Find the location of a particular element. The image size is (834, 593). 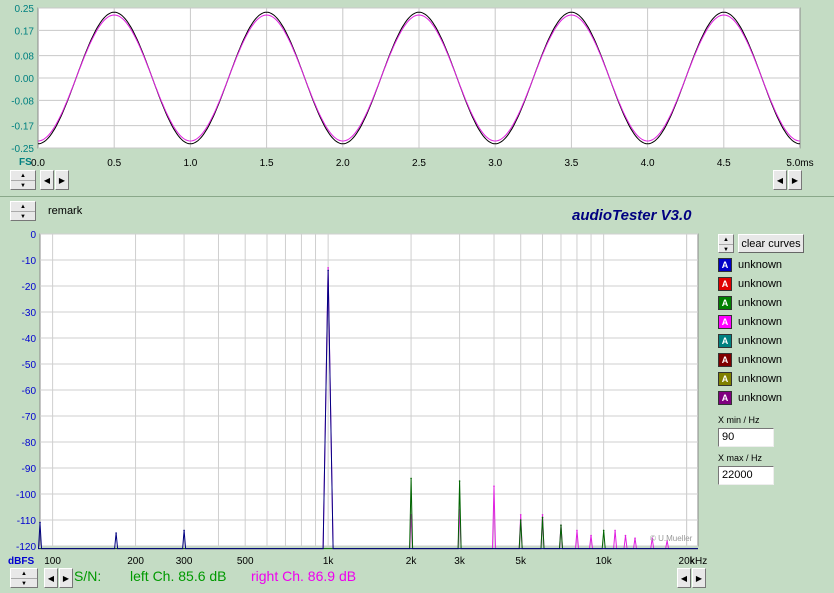

spectrum-scroll-left-button: ◀ is located at coordinates (684, 578).